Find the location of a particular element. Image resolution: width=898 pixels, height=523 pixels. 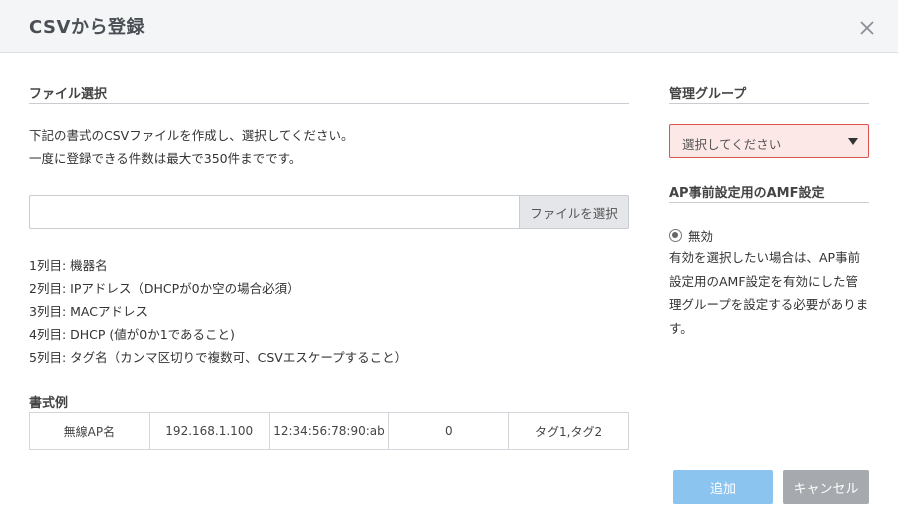

note-line: 有効を選択したい場合は、AP事前 is located at coordinates (765, 257).